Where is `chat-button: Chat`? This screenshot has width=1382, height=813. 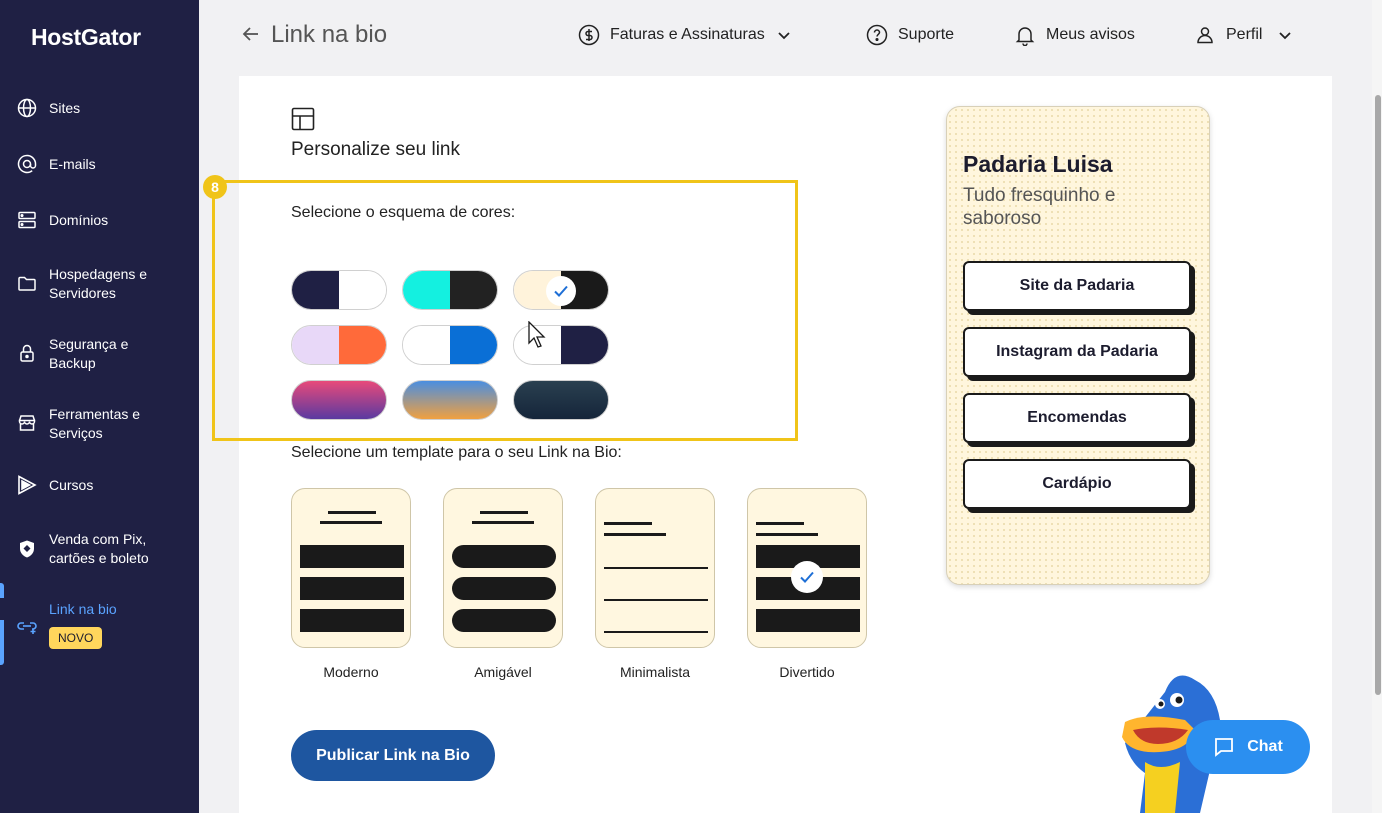 chat-button: Chat is located at coordinates (1248, 747).